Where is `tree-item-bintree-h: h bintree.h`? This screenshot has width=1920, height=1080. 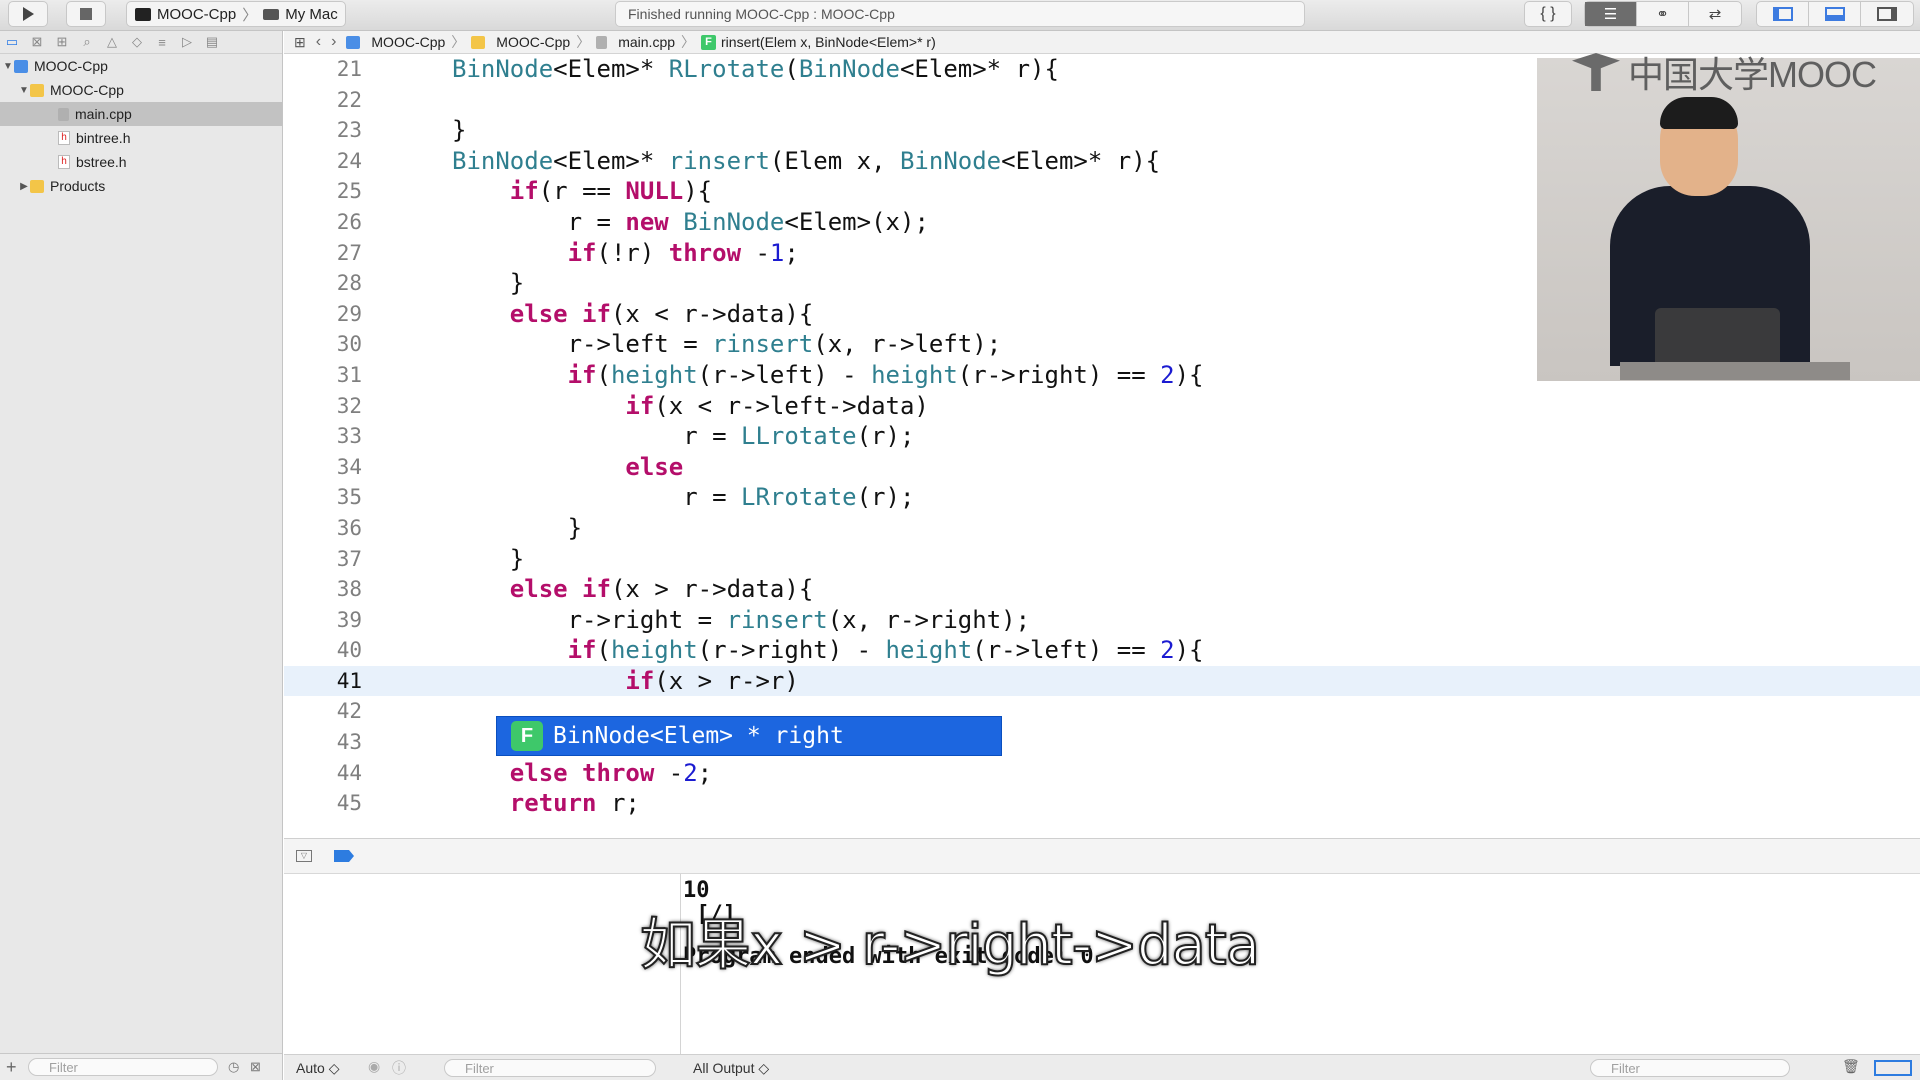 tree-item-bintree-h: h bintree.h is located at coordinates (141, 138).